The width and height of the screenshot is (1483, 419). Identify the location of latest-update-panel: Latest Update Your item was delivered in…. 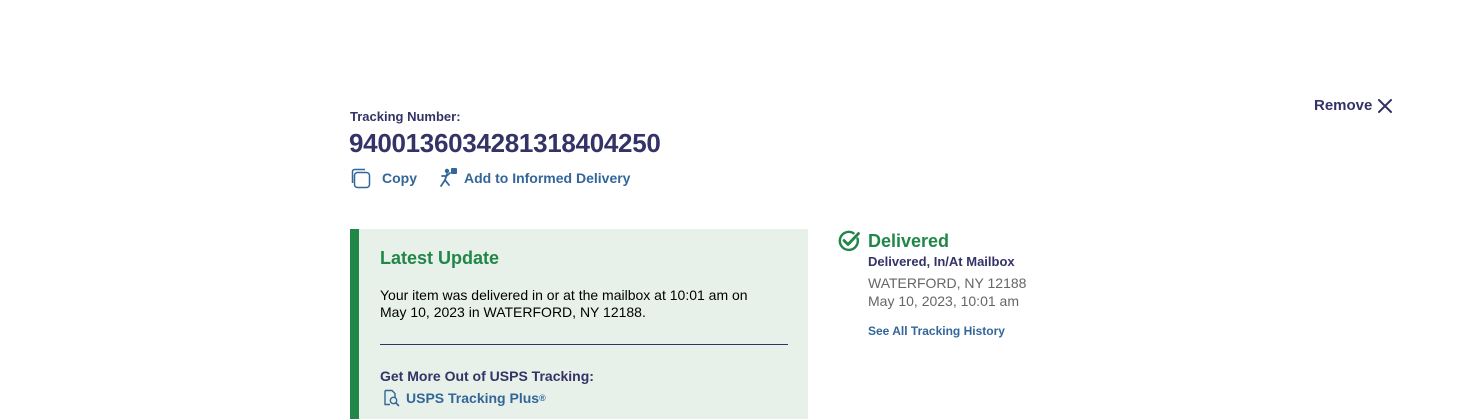
(579, 324).